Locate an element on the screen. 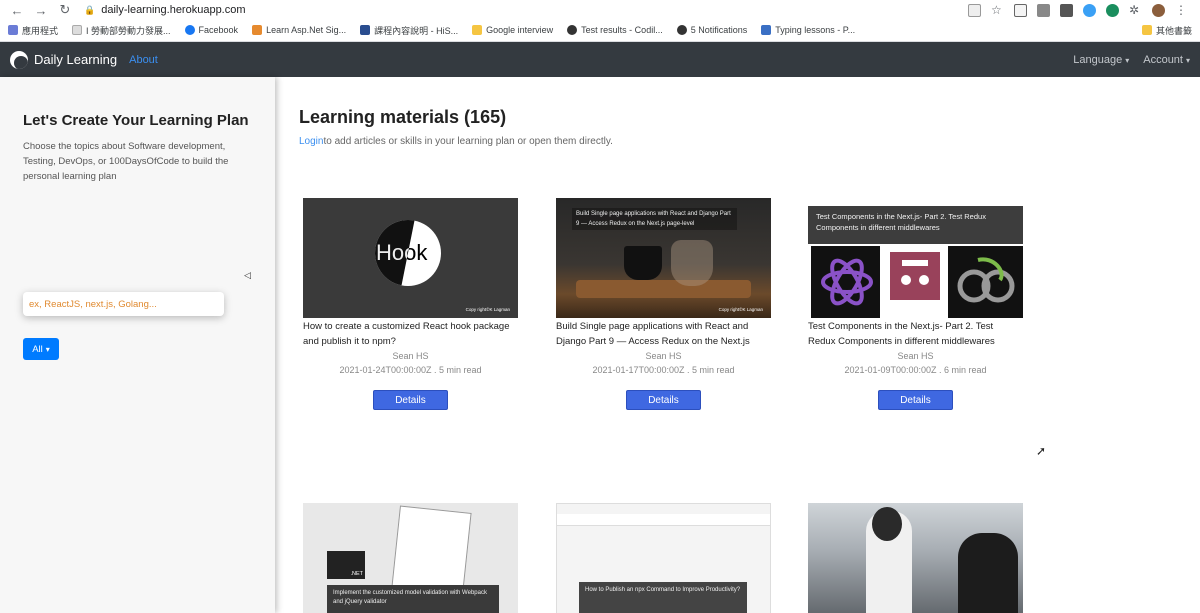 Image resolution: width=1200 pixels, height=613 pixels. bookmark-other: 其他書籤 is located at coordinates (1166, 30).